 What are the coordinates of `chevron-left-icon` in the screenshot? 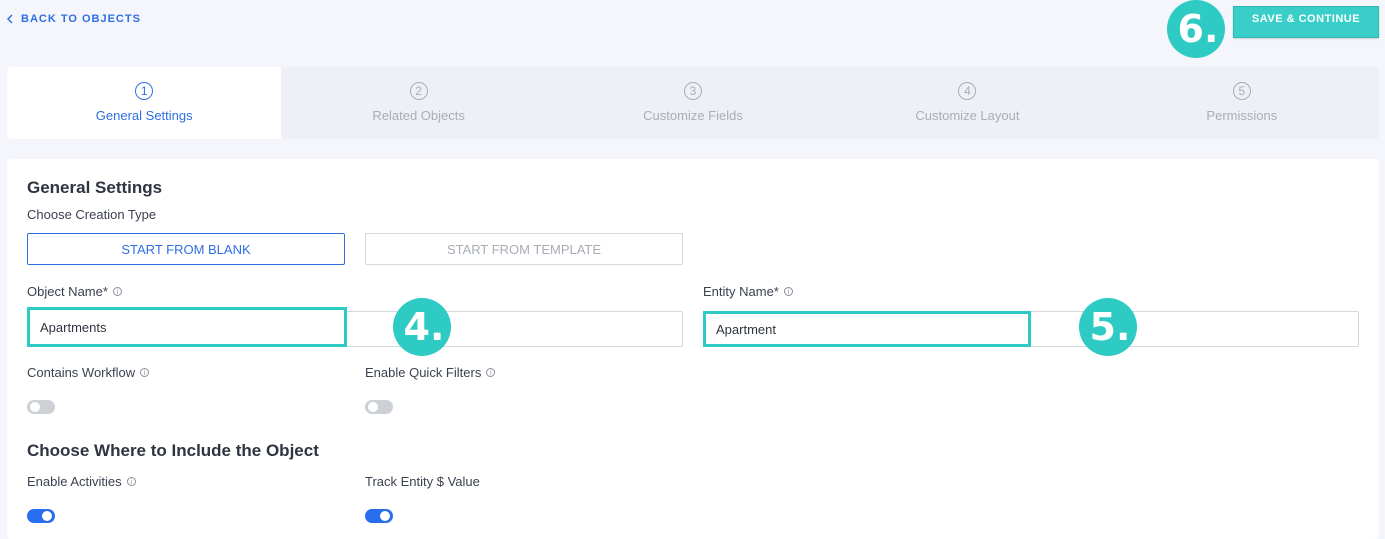 It's located at (10, 19).